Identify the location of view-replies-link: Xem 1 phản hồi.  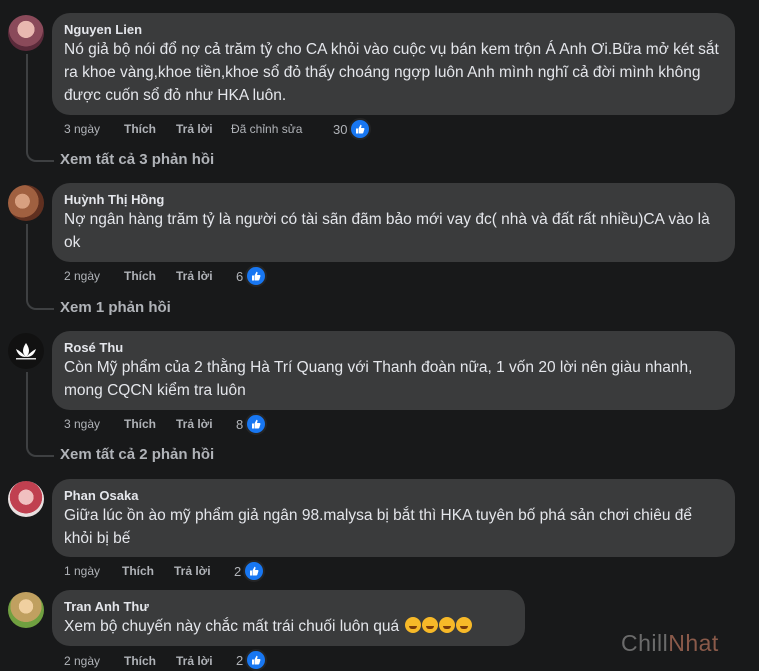
(115, 307).